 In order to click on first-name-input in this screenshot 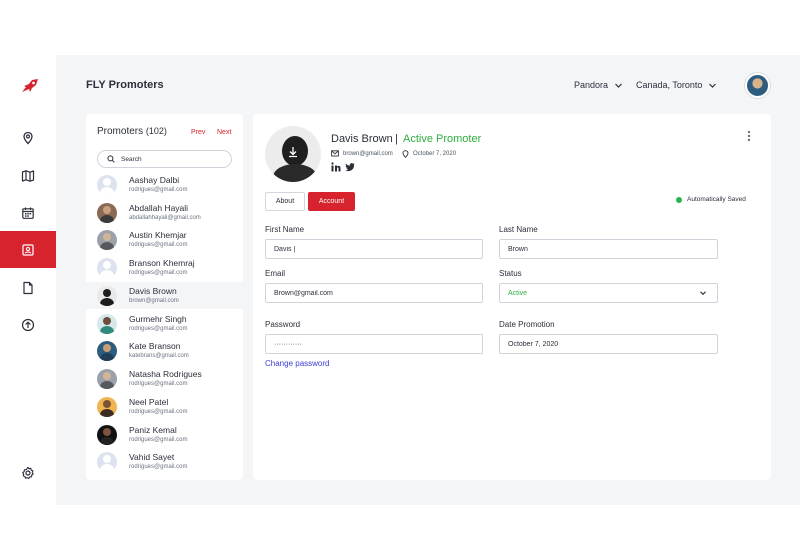, I will do `click(378, 249)`.